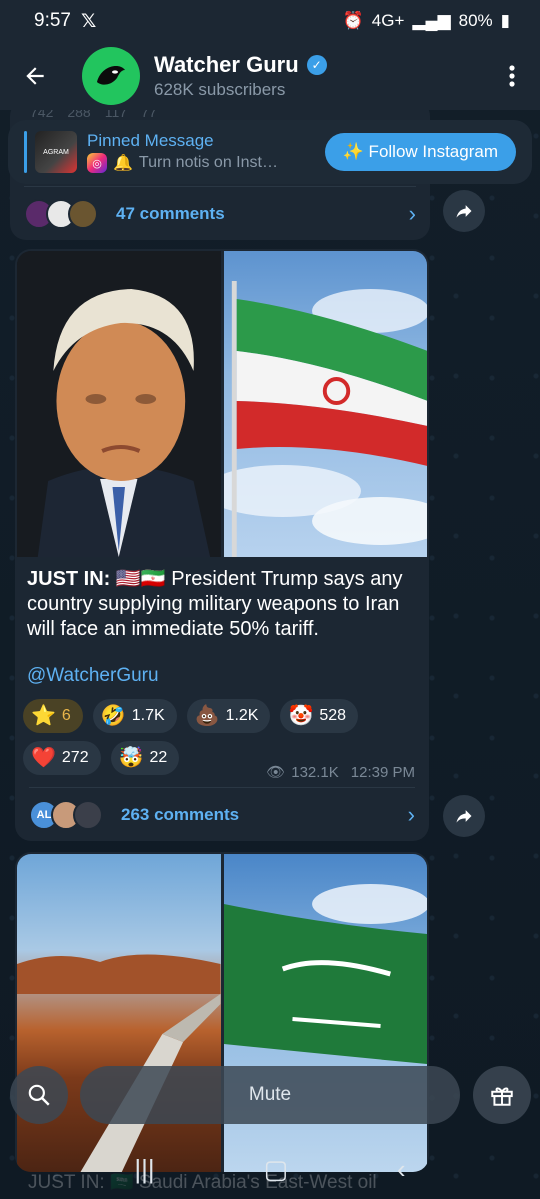 This screenshot has width=540, height=1199. I want to click on battery-icon: ▮, so click(505, 20).